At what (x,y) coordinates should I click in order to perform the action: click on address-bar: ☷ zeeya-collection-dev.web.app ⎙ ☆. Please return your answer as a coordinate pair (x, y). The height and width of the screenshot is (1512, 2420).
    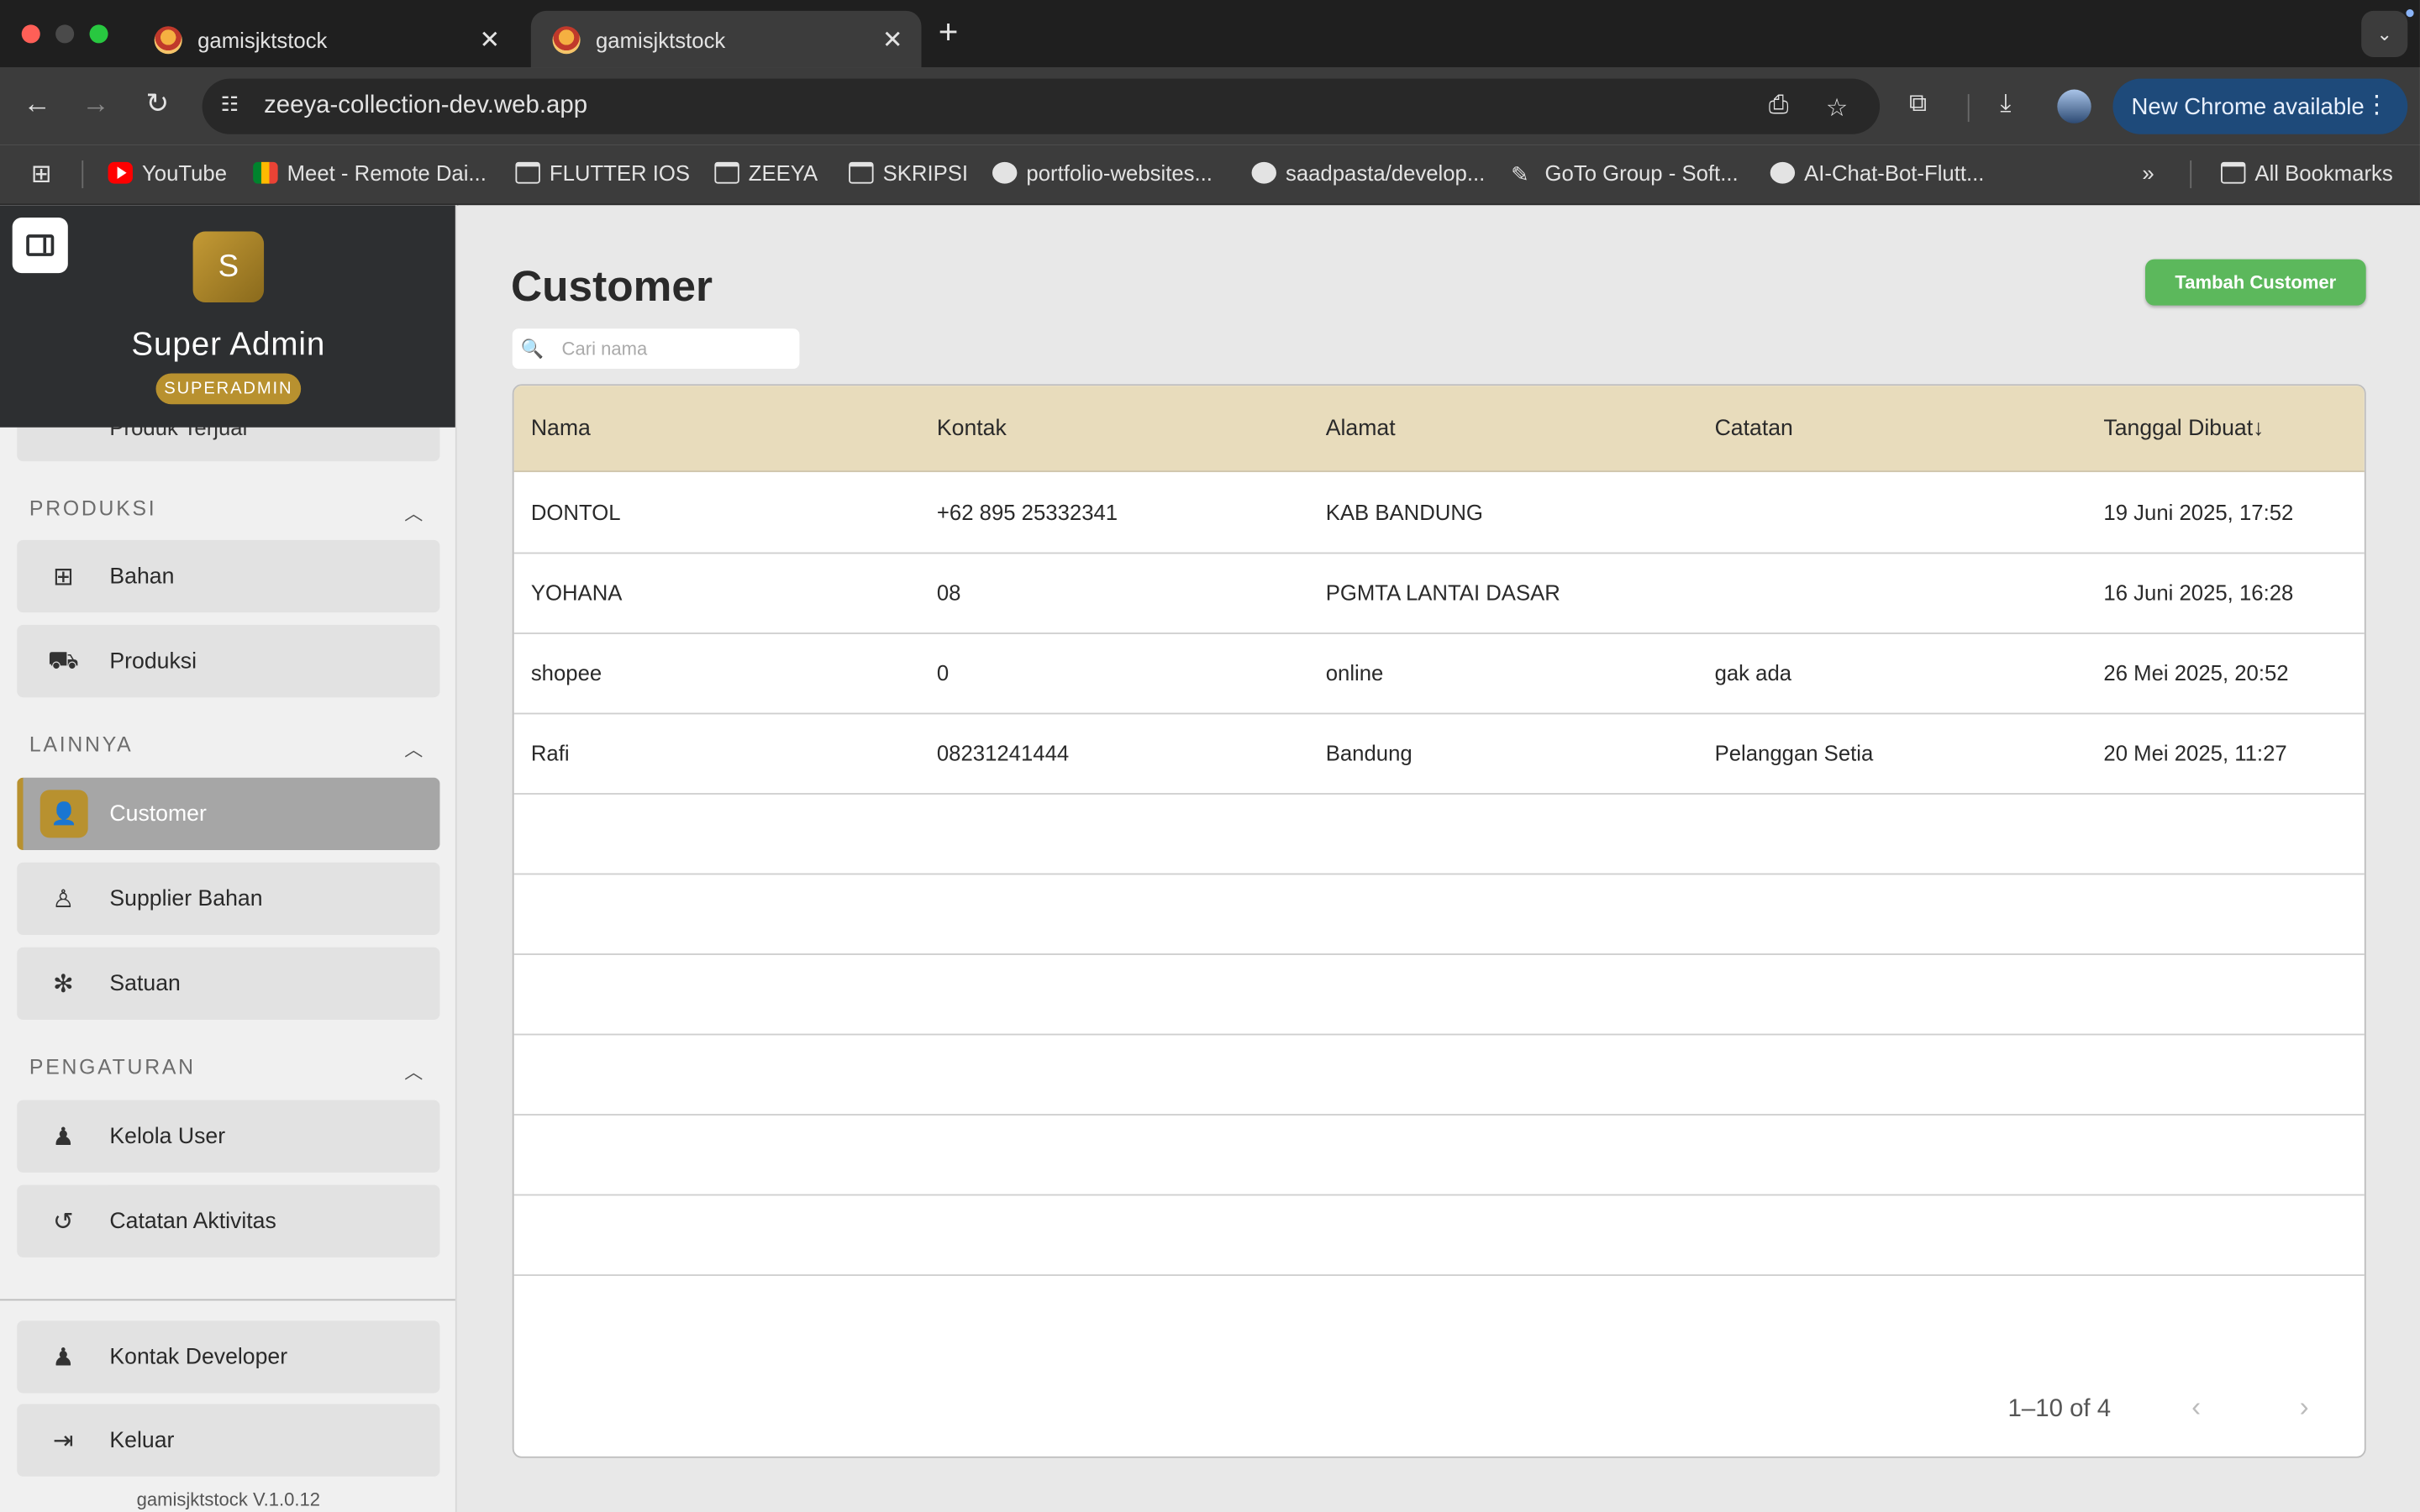
    Looking at the image, I should click on (1042, 106).